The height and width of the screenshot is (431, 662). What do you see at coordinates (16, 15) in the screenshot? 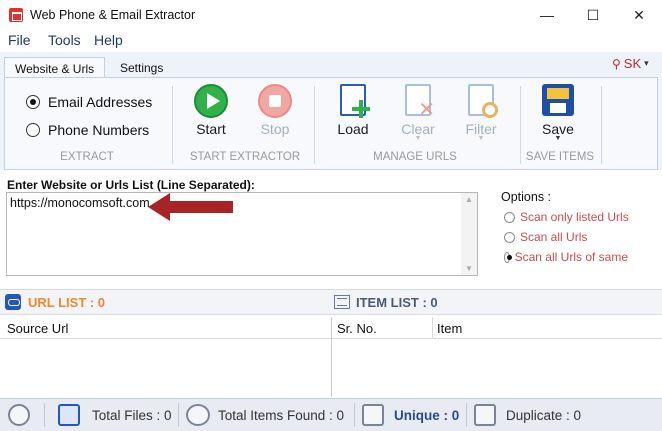
I see `app-icon` at bounding box center [16, 15].